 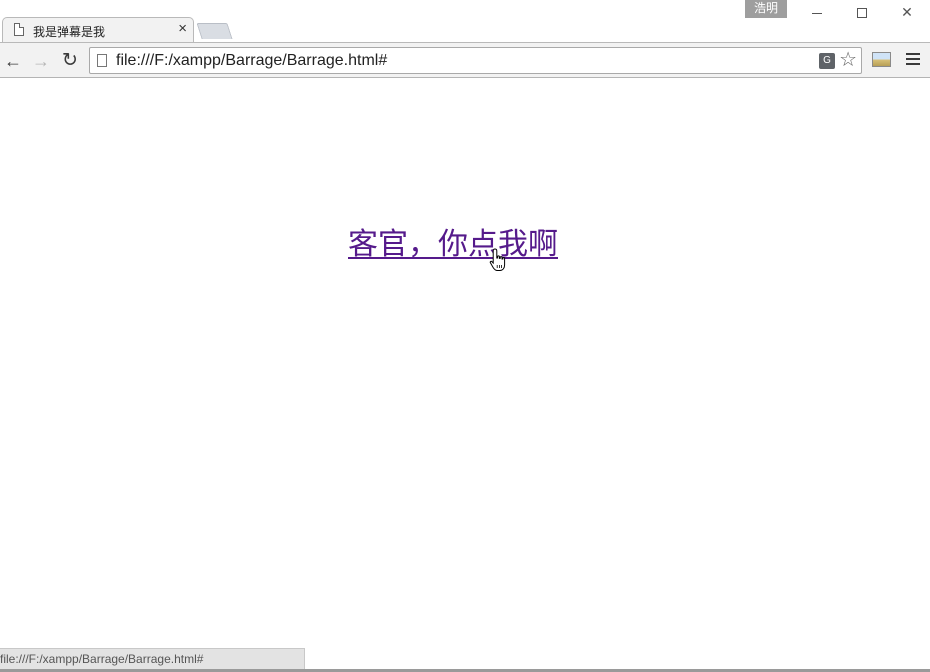 What do you see at coordinates (13, 61) in the screenshot?
I see `back-arrow-icon: ←` at bounding box center [13, 61].